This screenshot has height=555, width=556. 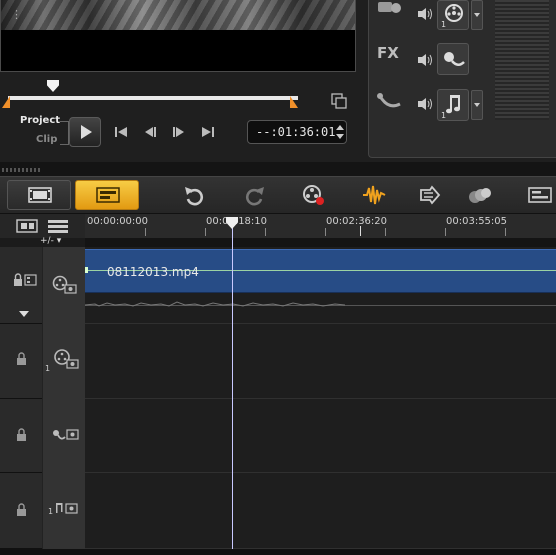 I want to click on overlay-track-dropdown, so click(x=477, y=15).